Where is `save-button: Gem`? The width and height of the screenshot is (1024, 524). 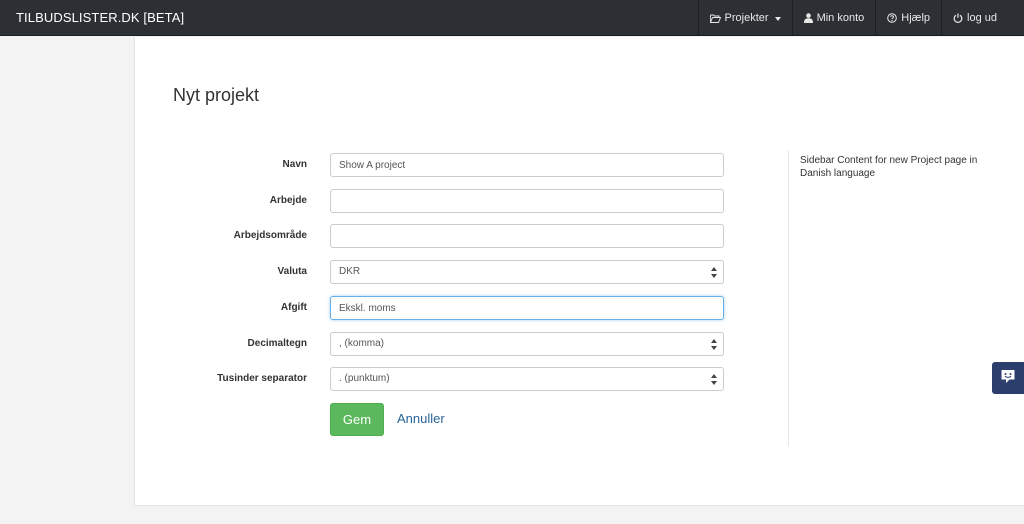
save-button: Gem is located at coordinates (357, 419).